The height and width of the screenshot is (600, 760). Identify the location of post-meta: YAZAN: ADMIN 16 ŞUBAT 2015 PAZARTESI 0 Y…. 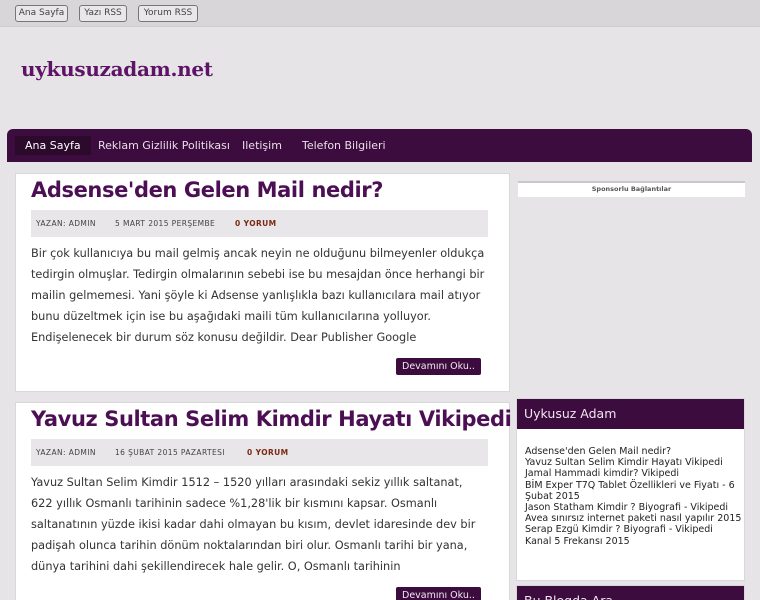
(259, 452).